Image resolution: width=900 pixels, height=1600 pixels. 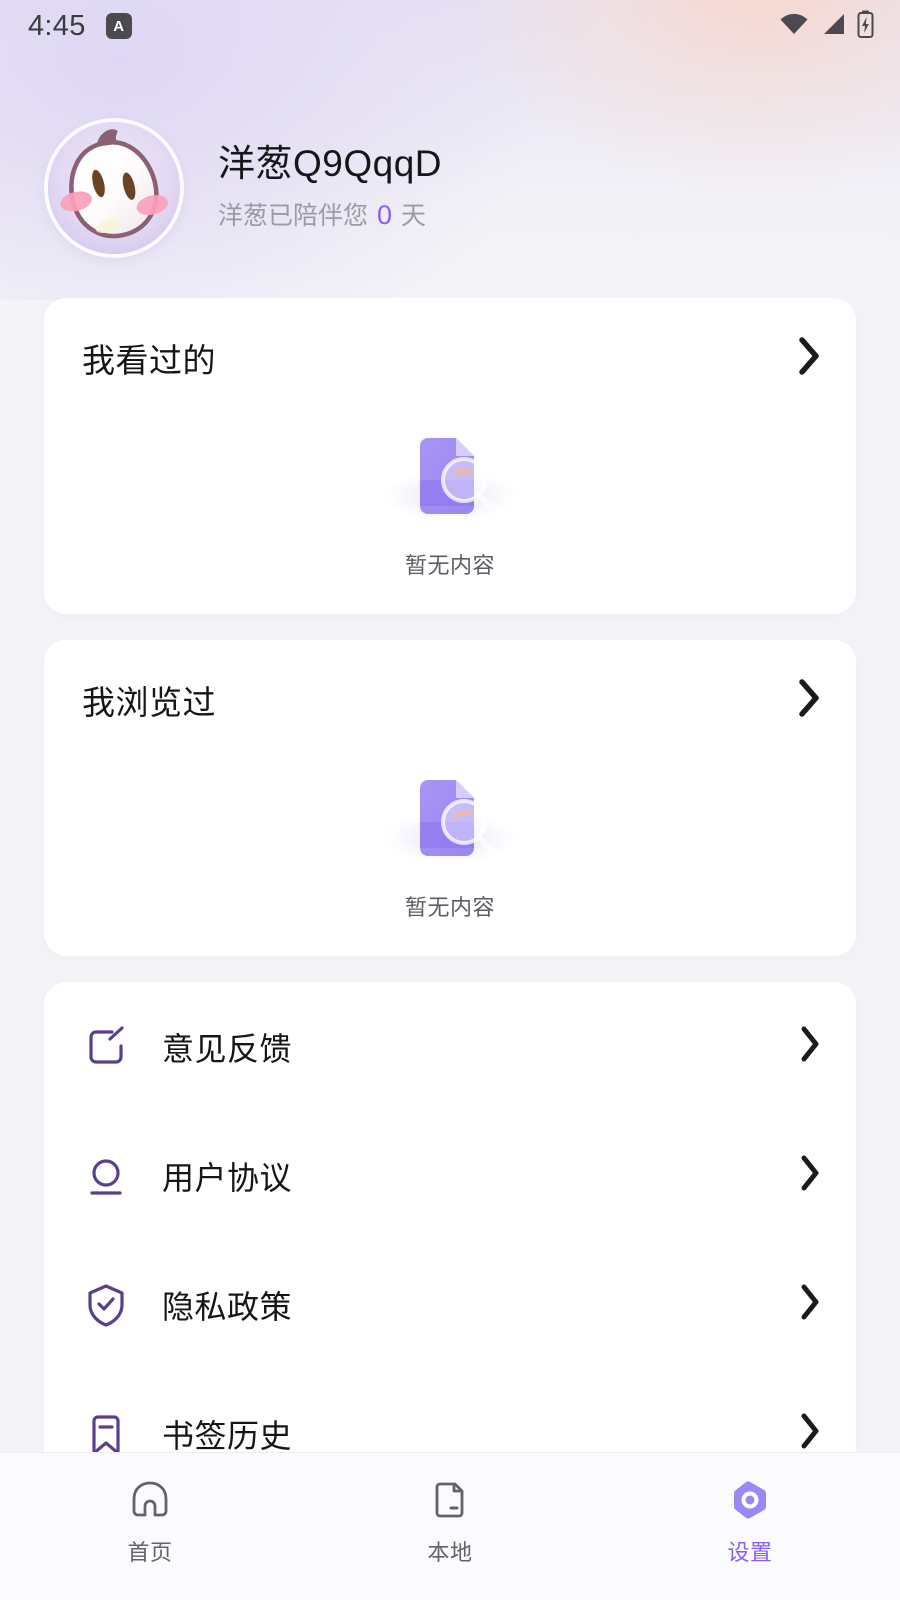 I want to click on nav-item-settings-label: 设置, so click(x=750, y=1552).